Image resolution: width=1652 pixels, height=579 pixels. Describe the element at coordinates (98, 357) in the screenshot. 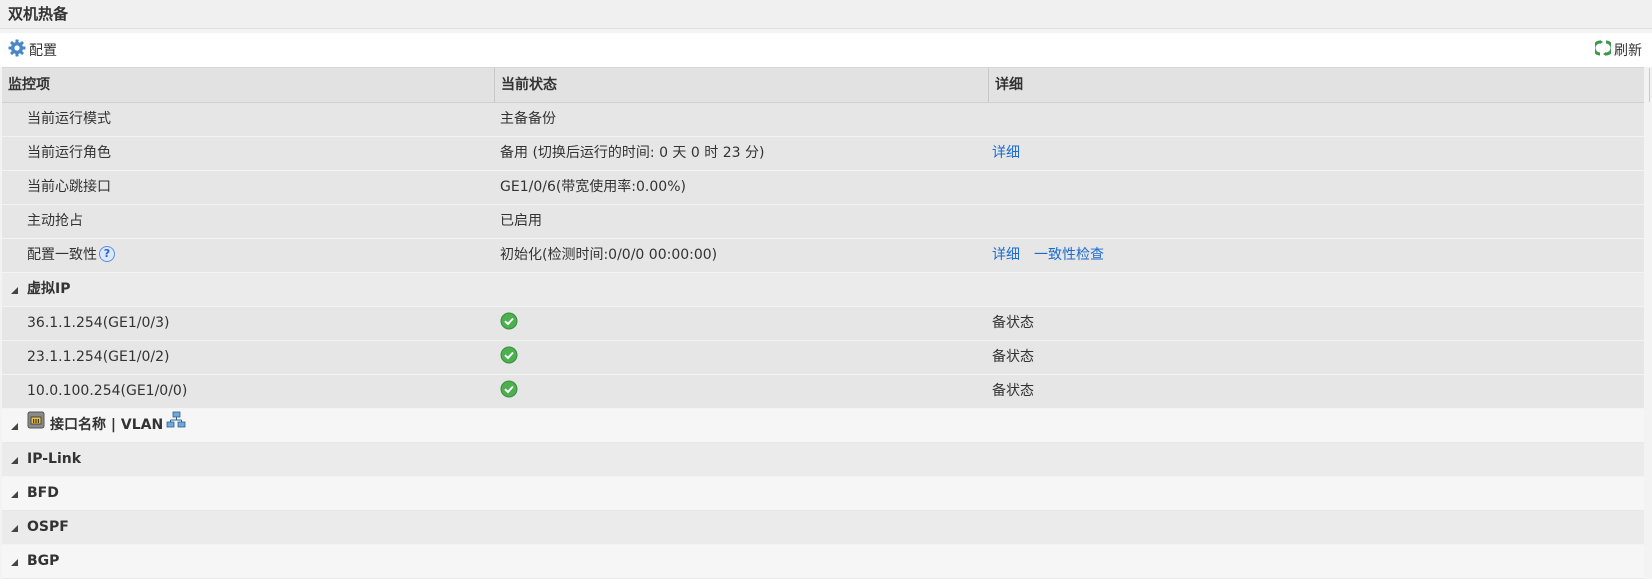

I see `virtual-ip-value: 23.1.1.254(GE1/0/2)` at that location.